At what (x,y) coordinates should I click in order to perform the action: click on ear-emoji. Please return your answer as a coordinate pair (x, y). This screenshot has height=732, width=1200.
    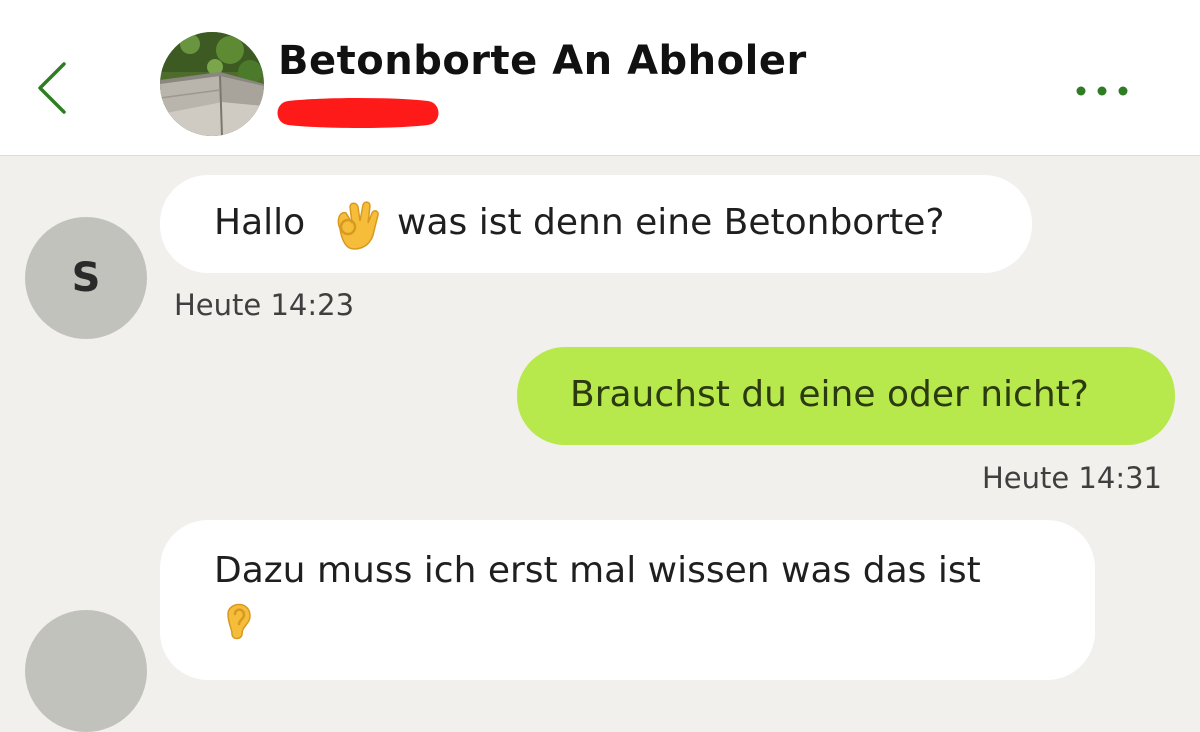
    Looking at the image, I should click on (239, 621).